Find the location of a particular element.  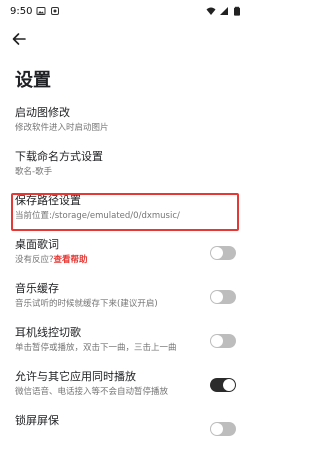

mix-playback-toggle is located at coordinates (223, 385).